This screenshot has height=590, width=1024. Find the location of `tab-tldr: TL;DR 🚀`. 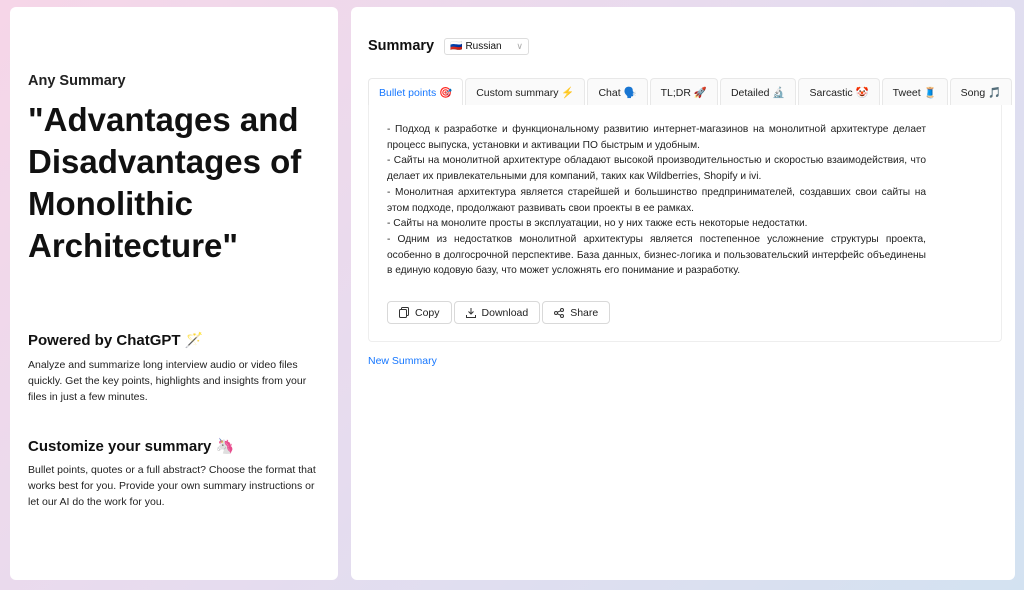

tab-tldr: TL;DR 🚀 is located at coordinates (683, 91).